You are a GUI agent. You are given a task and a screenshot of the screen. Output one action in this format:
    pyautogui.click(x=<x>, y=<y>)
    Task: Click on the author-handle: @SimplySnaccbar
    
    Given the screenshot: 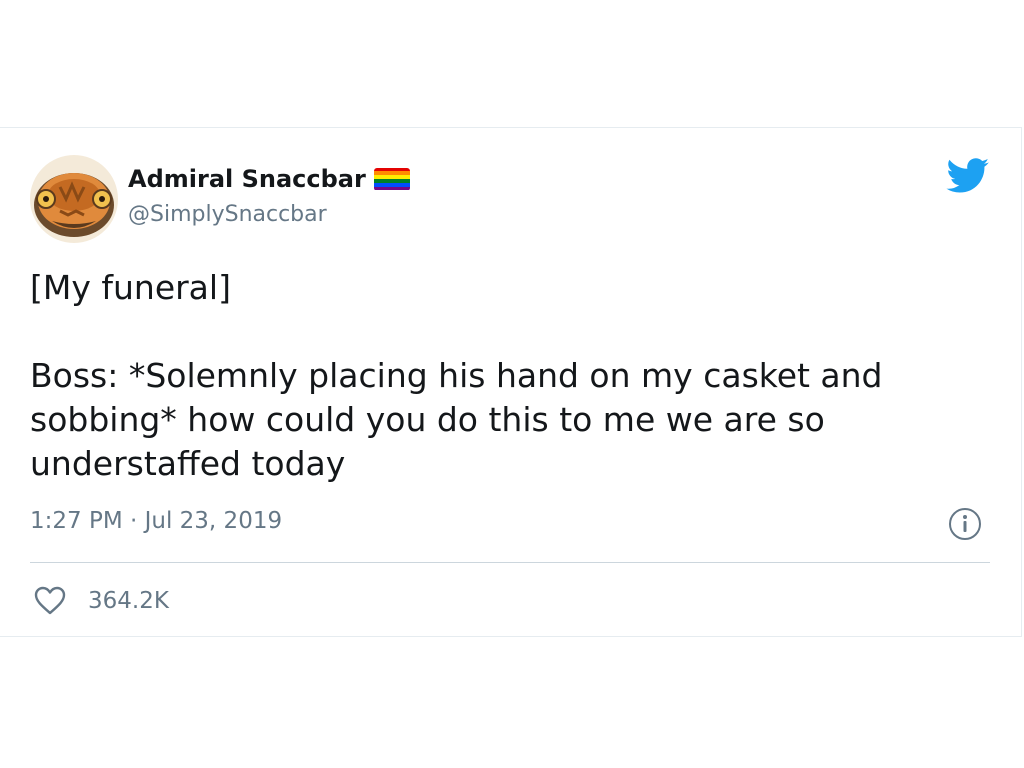 What is the action you would take?
    pyautogui.click(x=227, y=214)
    